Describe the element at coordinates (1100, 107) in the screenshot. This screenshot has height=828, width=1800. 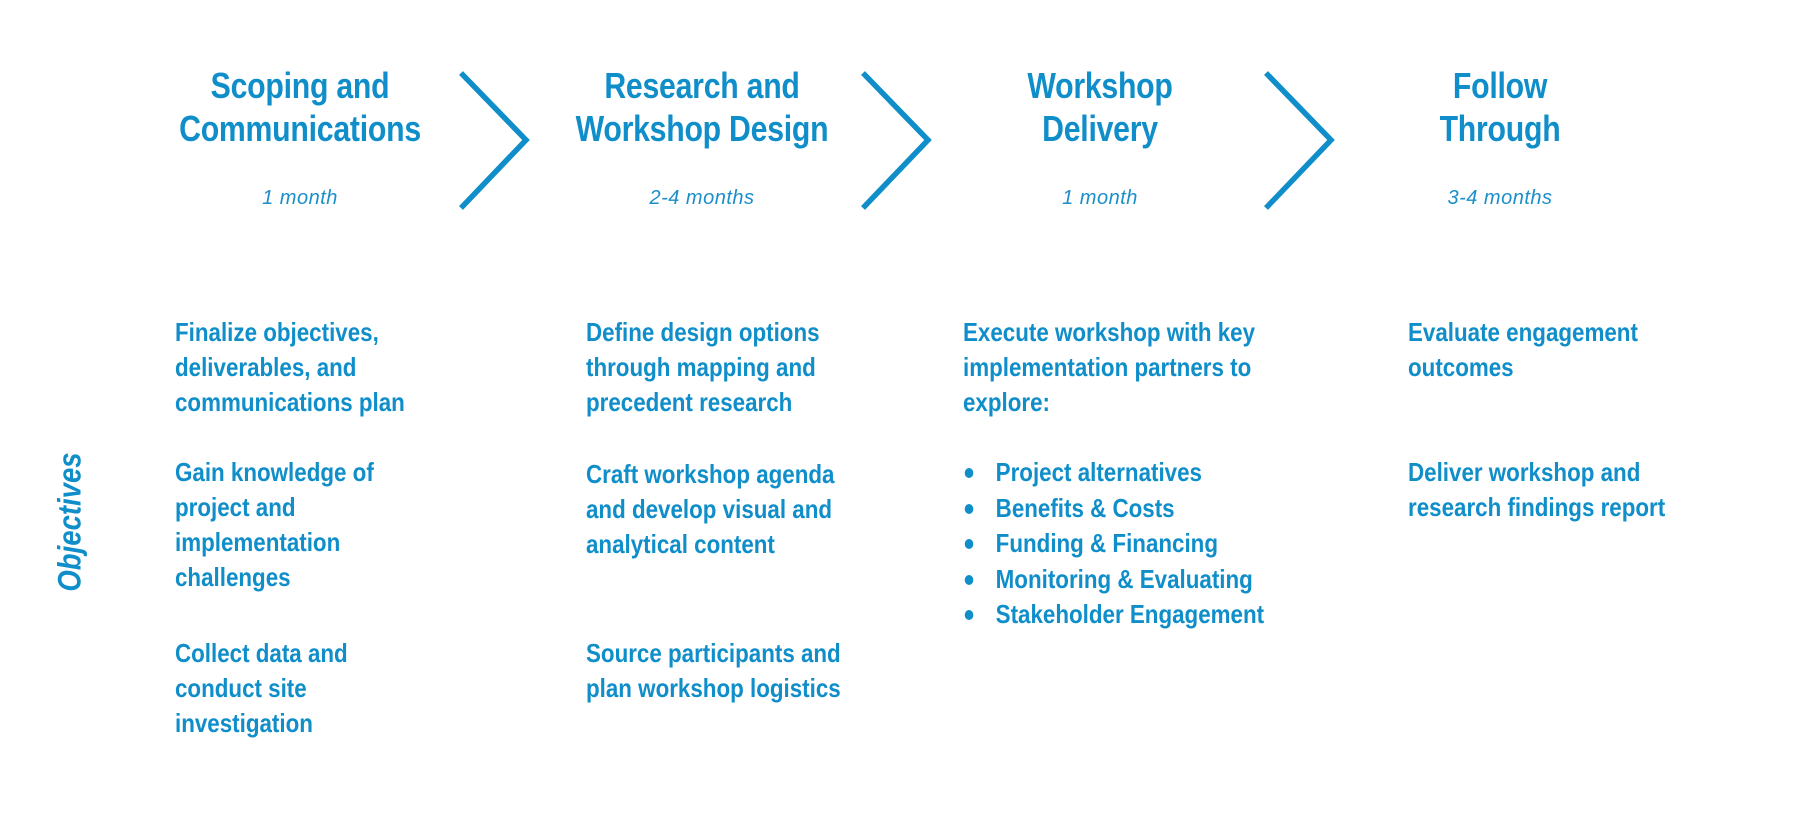
I see `stage-title: Workshop Delivery` at that location.